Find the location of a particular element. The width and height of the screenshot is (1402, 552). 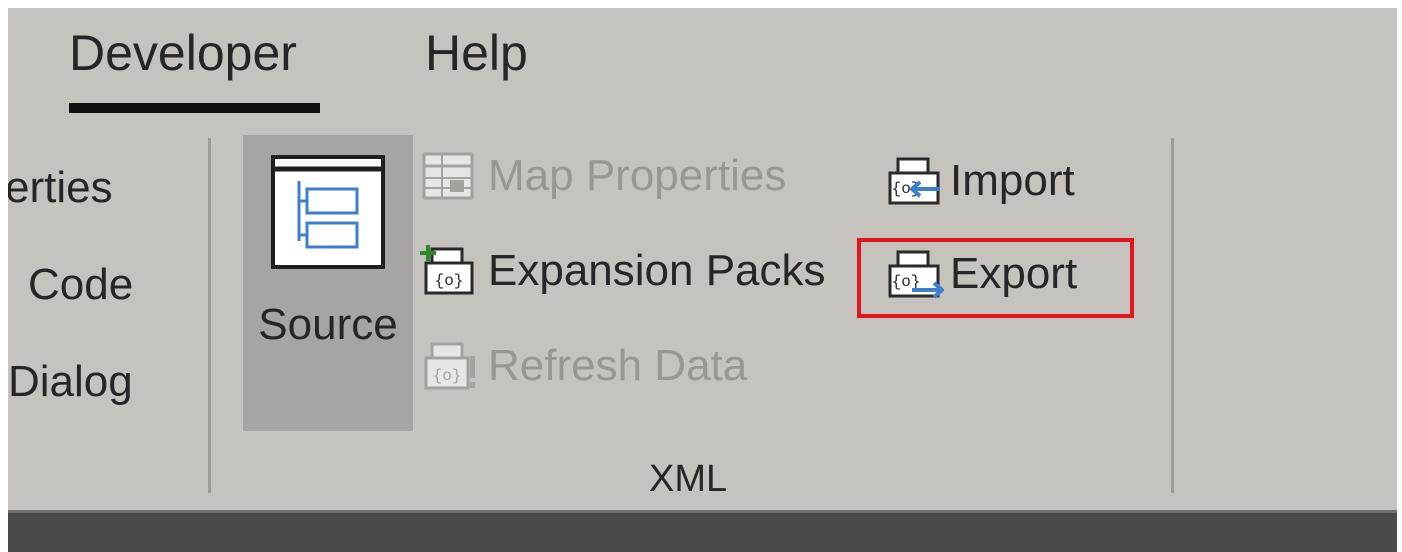

expansion-packs-label: Expansion Packs is located at coordinates (657, 270).